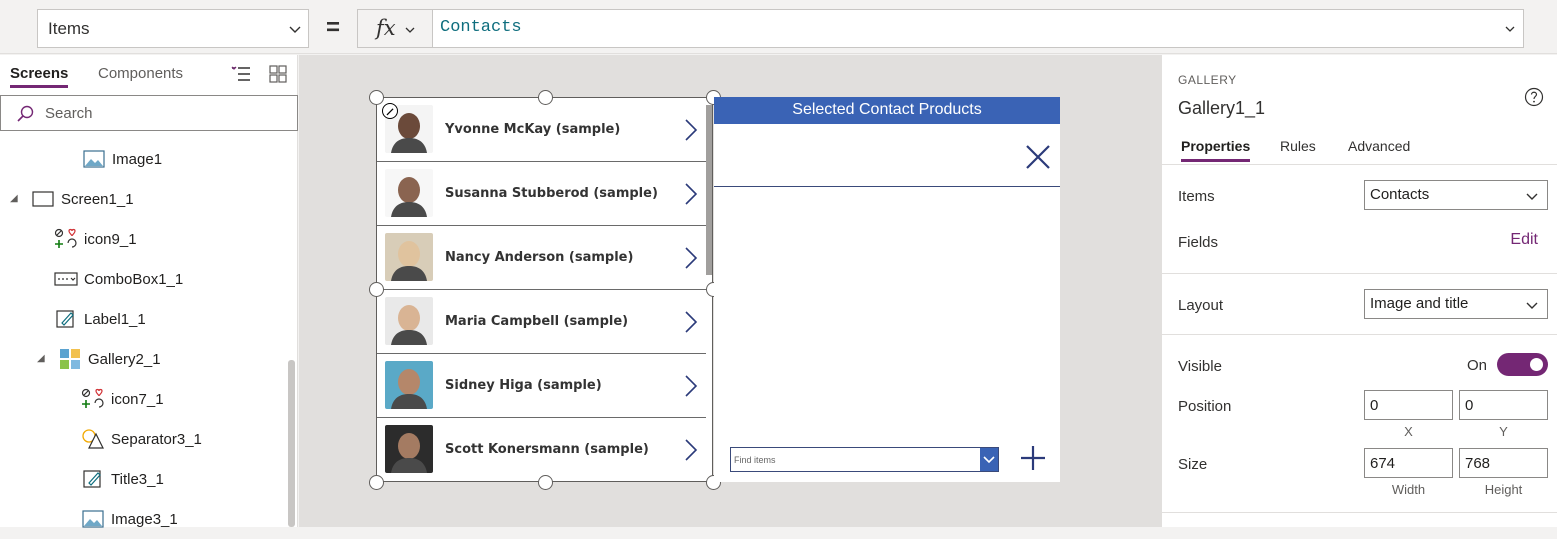 The image size is (1557, 539). What do you see at coordinates (1207, 80) in the screenshot?
I see `control-type: GALLERY` at bounding box center [1207, 80].